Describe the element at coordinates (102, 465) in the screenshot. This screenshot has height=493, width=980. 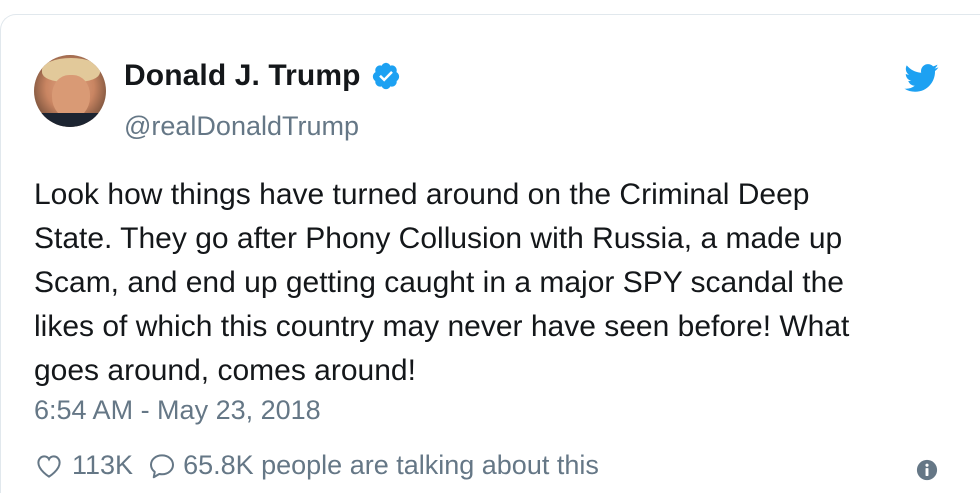
I see `like-count: 113K` at that location.